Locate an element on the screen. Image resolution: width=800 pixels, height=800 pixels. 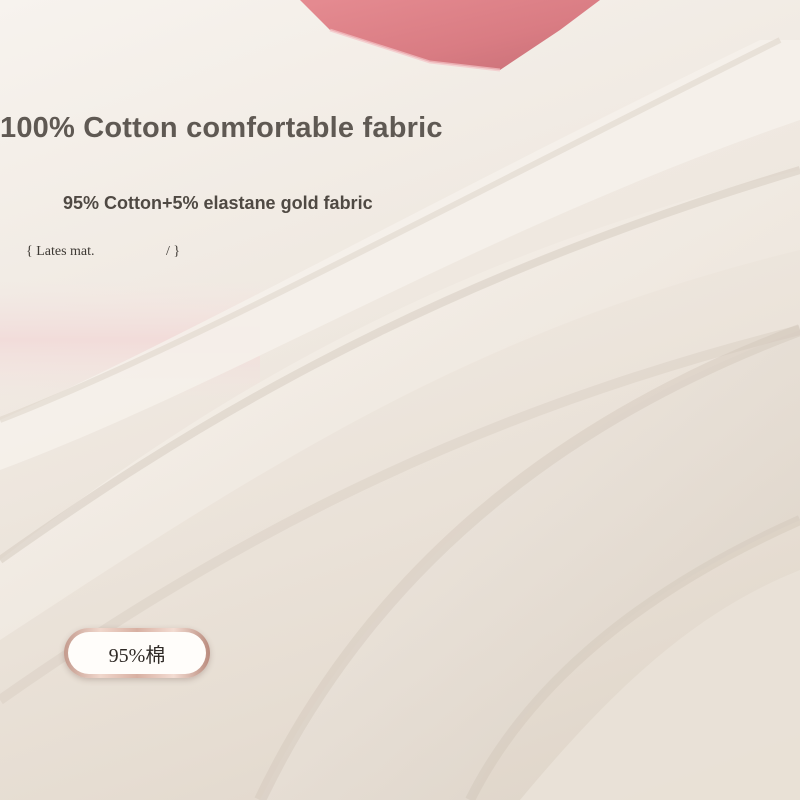
tagline-close: / } is located at coordinates (173, 251).